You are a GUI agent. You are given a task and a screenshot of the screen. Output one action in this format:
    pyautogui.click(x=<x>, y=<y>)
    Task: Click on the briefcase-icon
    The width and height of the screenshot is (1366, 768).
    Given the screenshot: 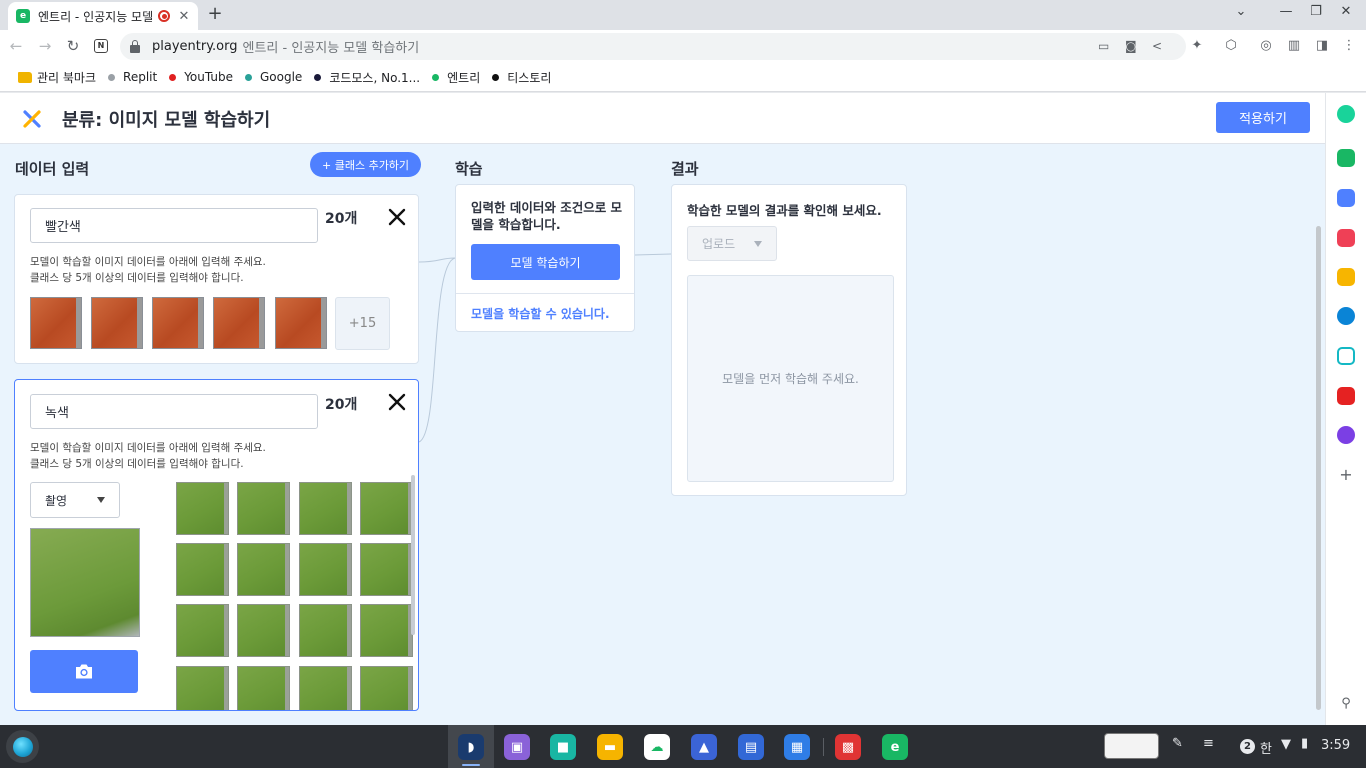 What is the action you would take?
    pyautogui.click(x=1346, y=198)
    